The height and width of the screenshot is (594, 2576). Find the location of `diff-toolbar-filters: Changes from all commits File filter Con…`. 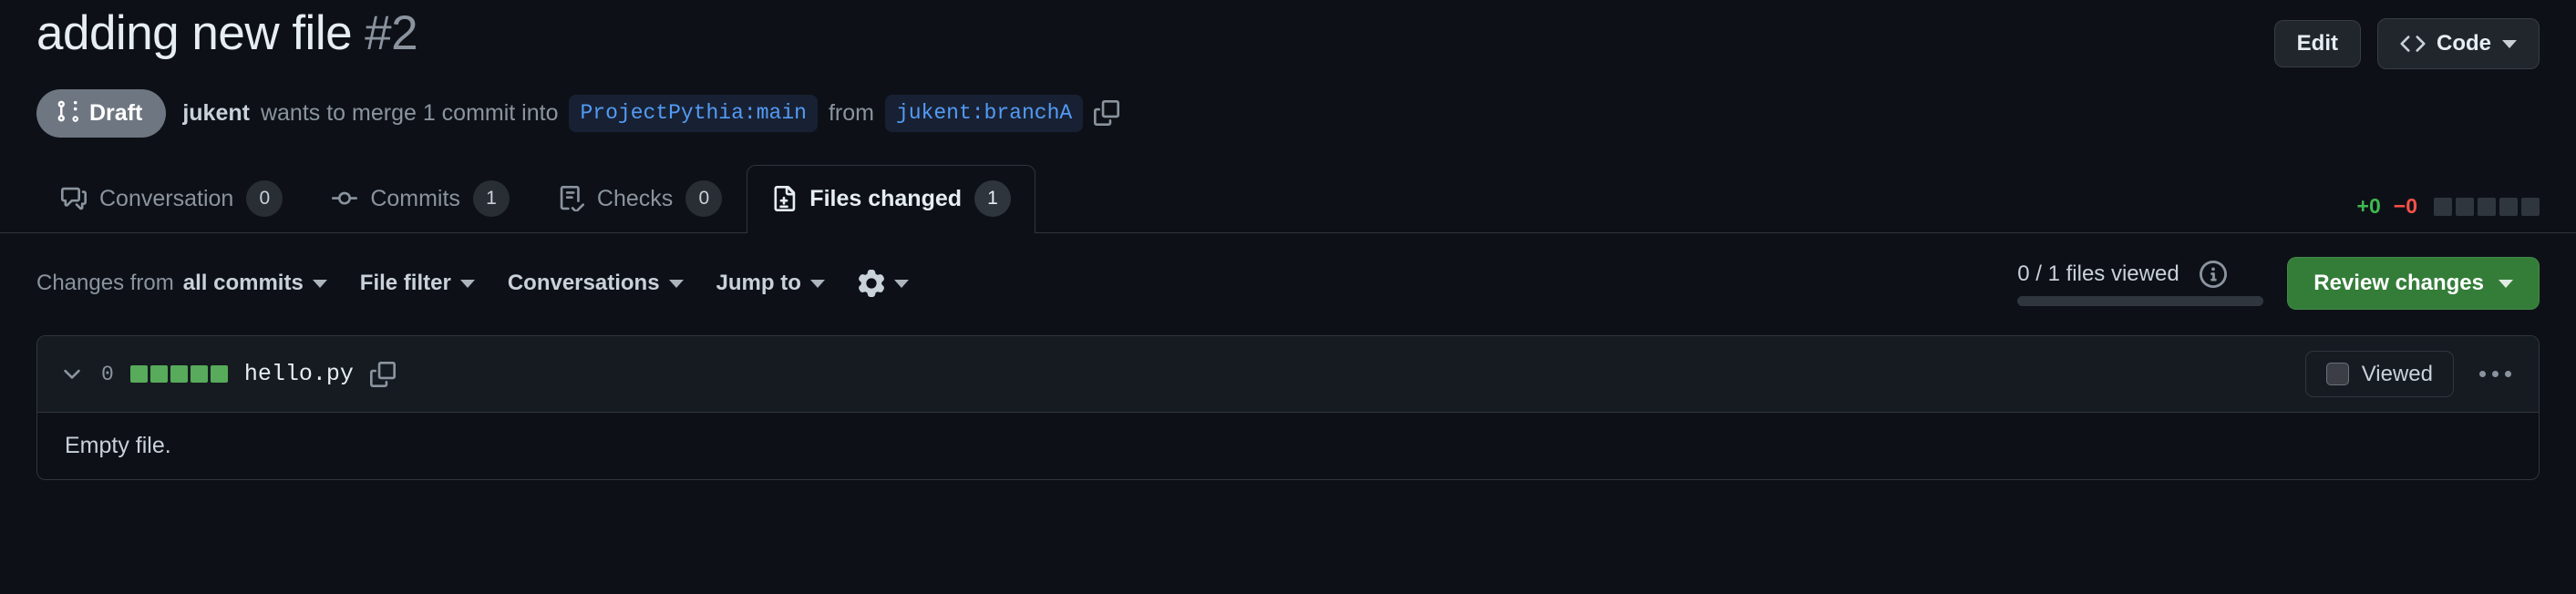

diff-toolbar-filters: Changes from all commits File filter Con… is located at coordinates (473, 283).